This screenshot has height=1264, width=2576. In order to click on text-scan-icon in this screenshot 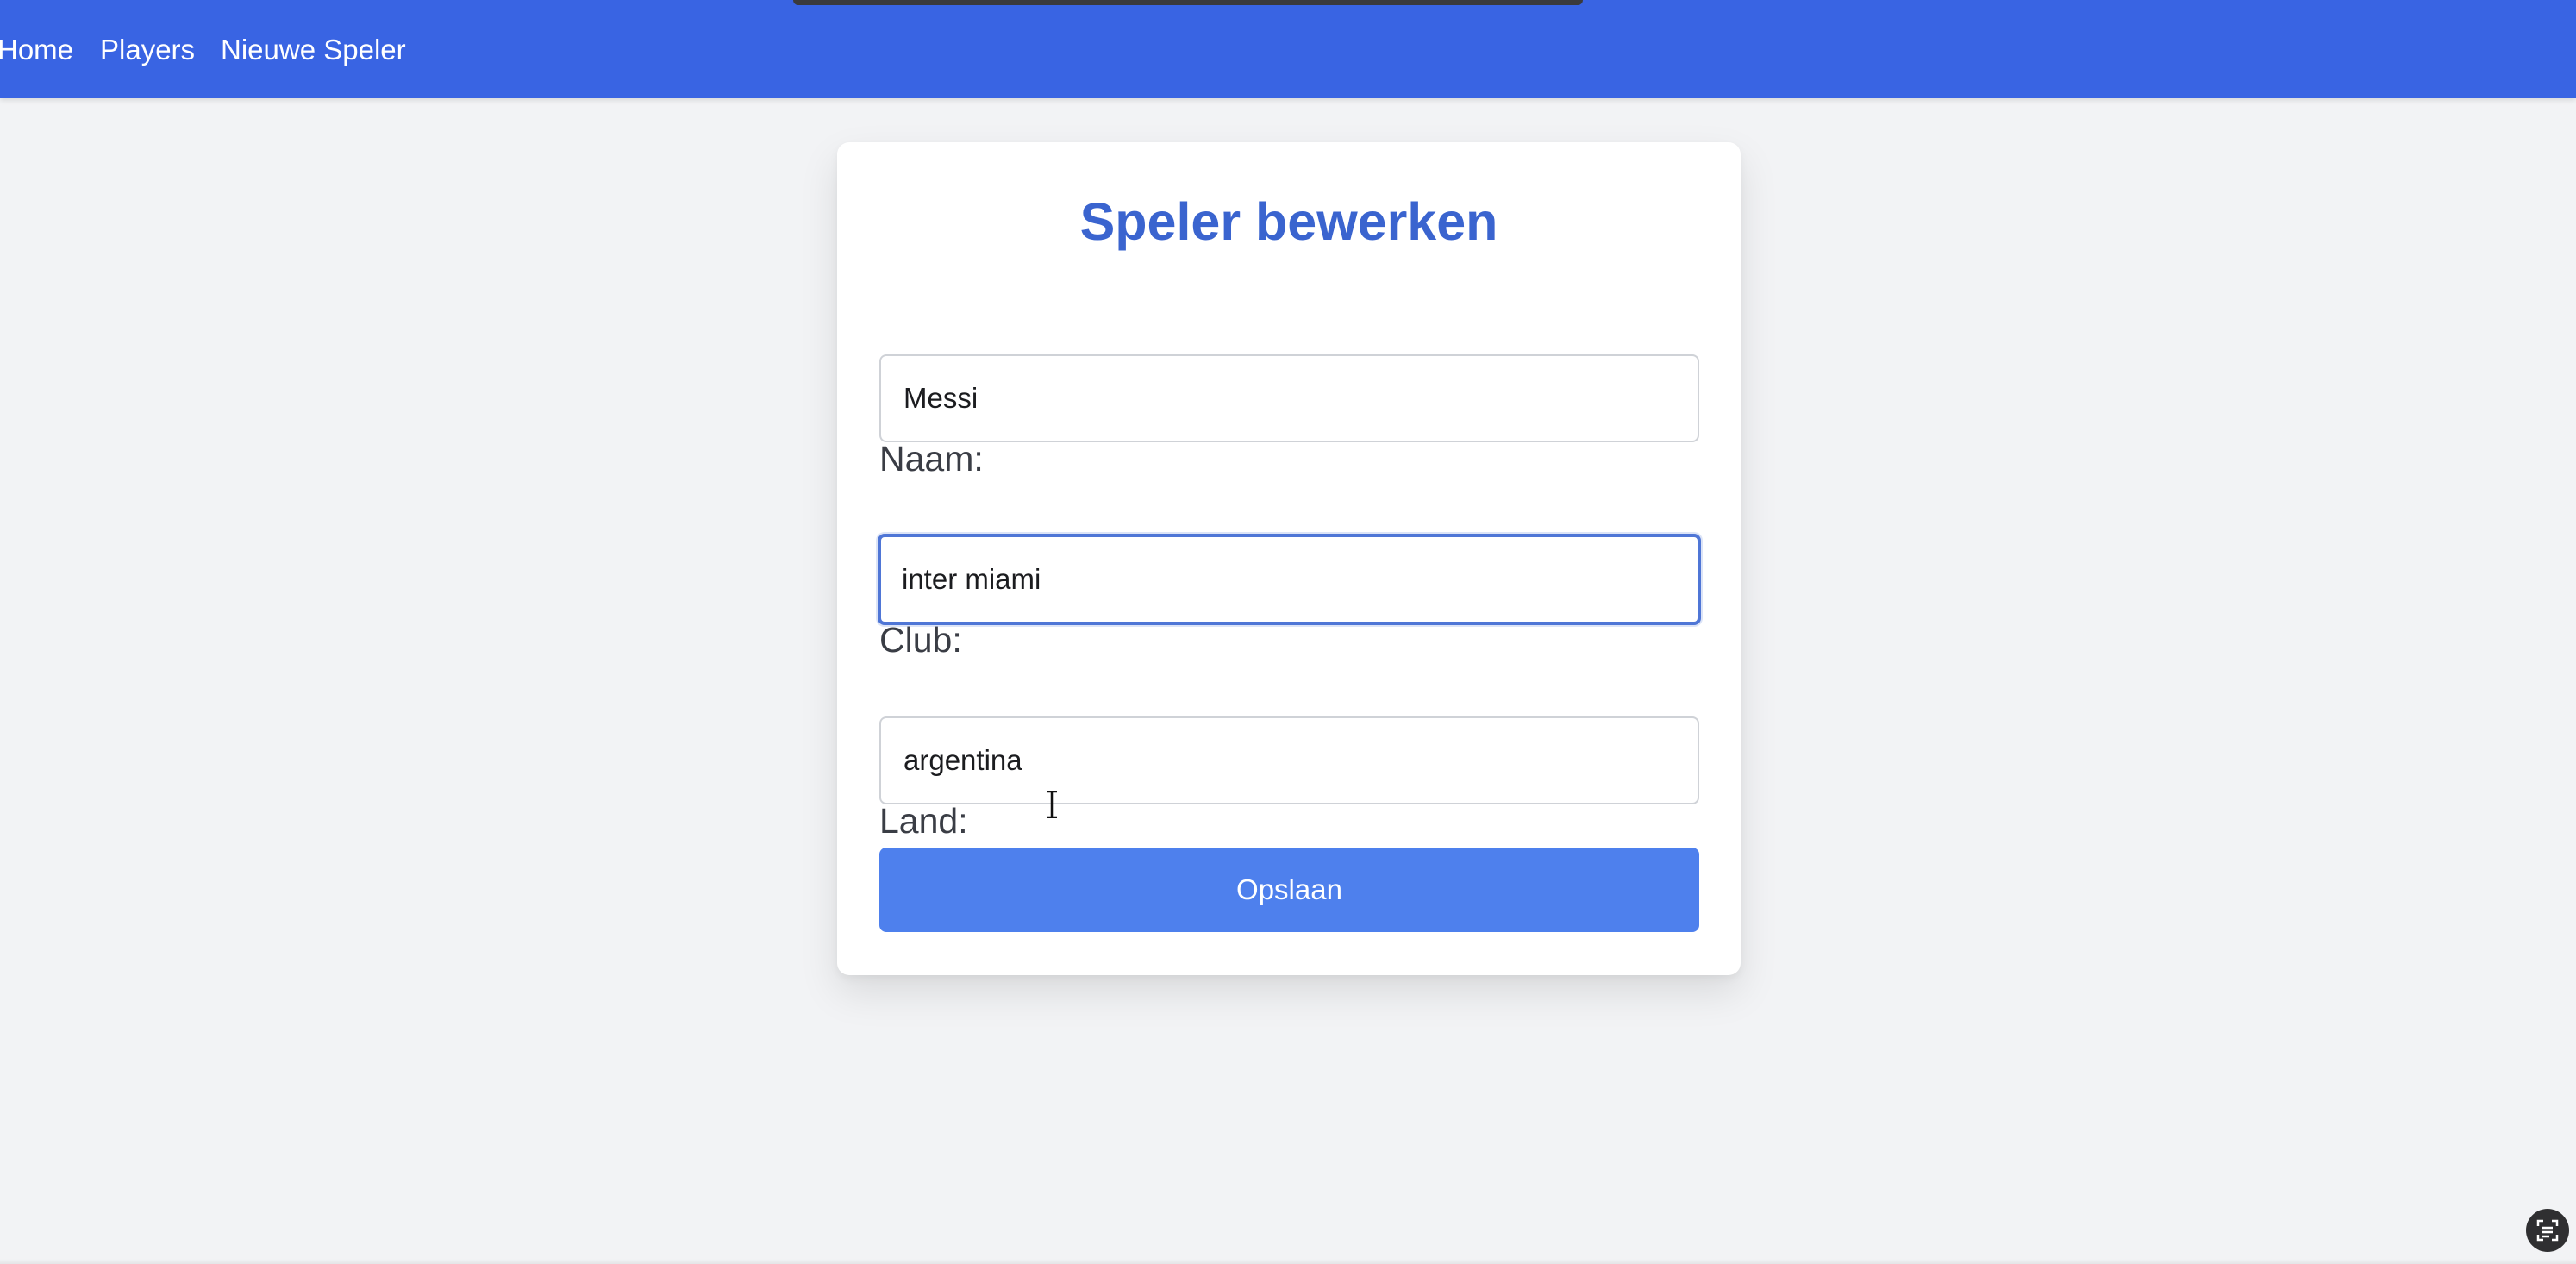, I will do `click(2547, 1230)`.